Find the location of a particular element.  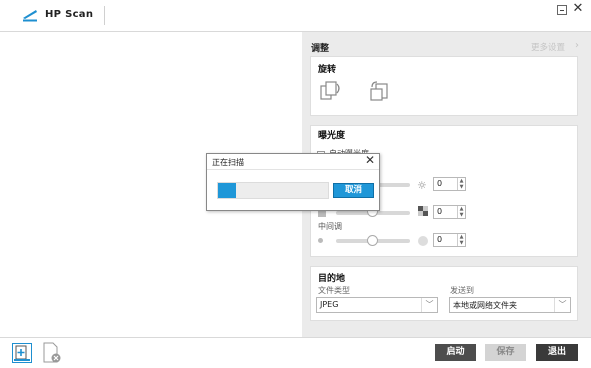

send-to-value: 本地或网络文件夹 is located at coordinates (485, 305).